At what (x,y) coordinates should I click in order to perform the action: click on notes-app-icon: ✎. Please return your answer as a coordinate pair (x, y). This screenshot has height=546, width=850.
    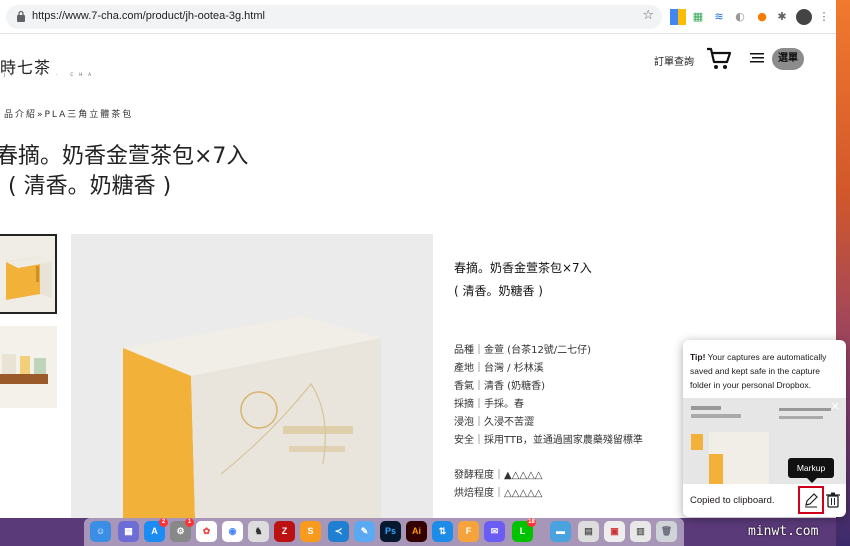
    Looking at the image, I should click on (364, 531).